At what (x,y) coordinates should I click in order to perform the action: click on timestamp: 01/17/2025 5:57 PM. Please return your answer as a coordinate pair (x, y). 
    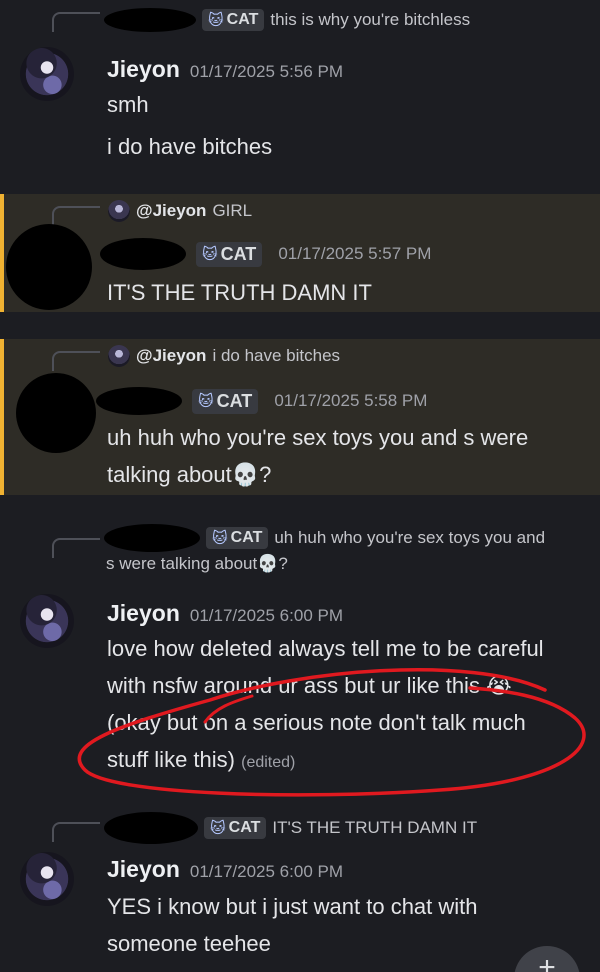
    Looking at the image, I should click on (355, 253).